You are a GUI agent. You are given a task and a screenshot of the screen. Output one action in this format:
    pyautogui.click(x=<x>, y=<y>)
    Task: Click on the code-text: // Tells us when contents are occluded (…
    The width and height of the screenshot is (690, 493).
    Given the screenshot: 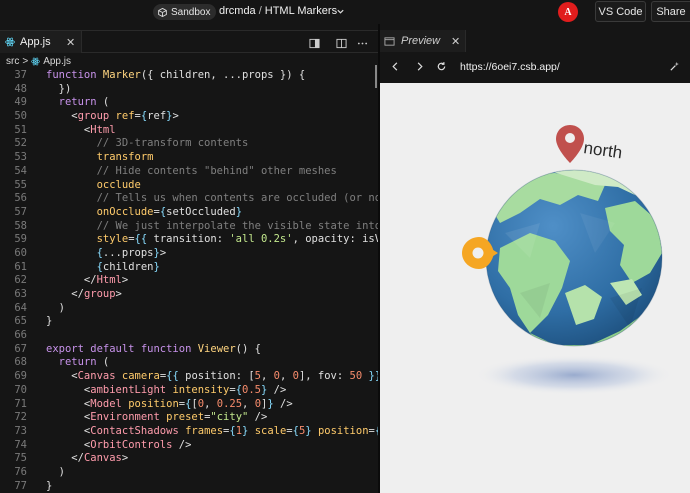 What is the action you would take?
    pyautogui.click(x=212, y=199)
    